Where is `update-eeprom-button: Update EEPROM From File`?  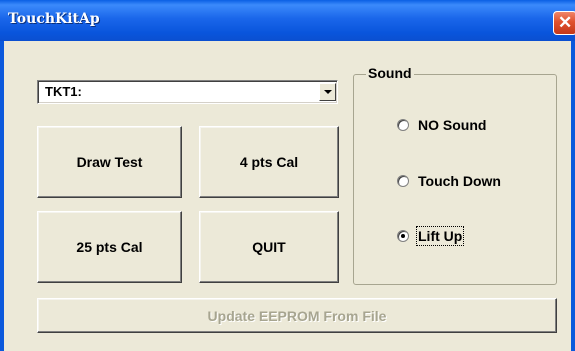 update-eeprom-button: Update EEPROM From File is located at coordinates (297, 315).